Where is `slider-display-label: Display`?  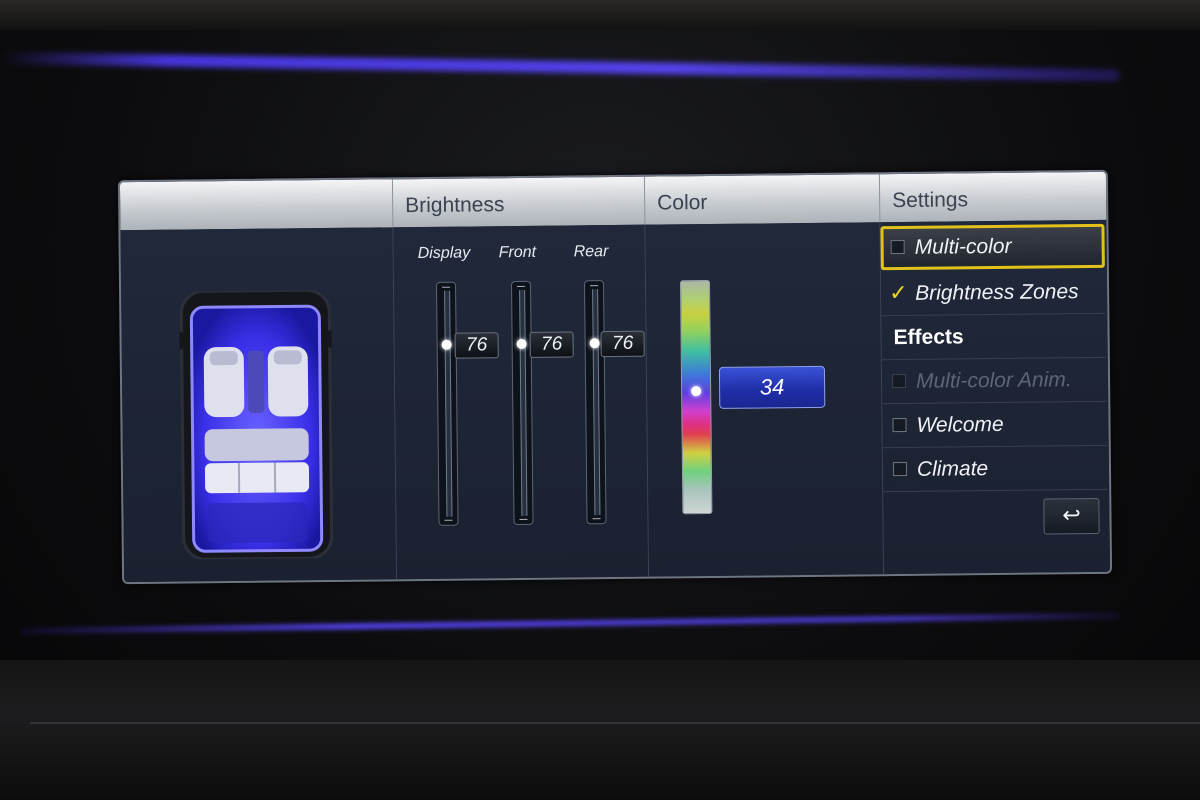
slider-display-label: Display is located at coordinates (444, 253).